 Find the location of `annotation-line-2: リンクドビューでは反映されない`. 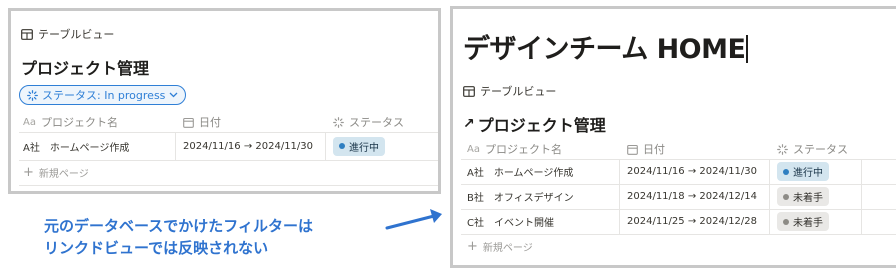

annotation-line-2: リンクドビューでは反映されない is located at coordinates (156, 248).